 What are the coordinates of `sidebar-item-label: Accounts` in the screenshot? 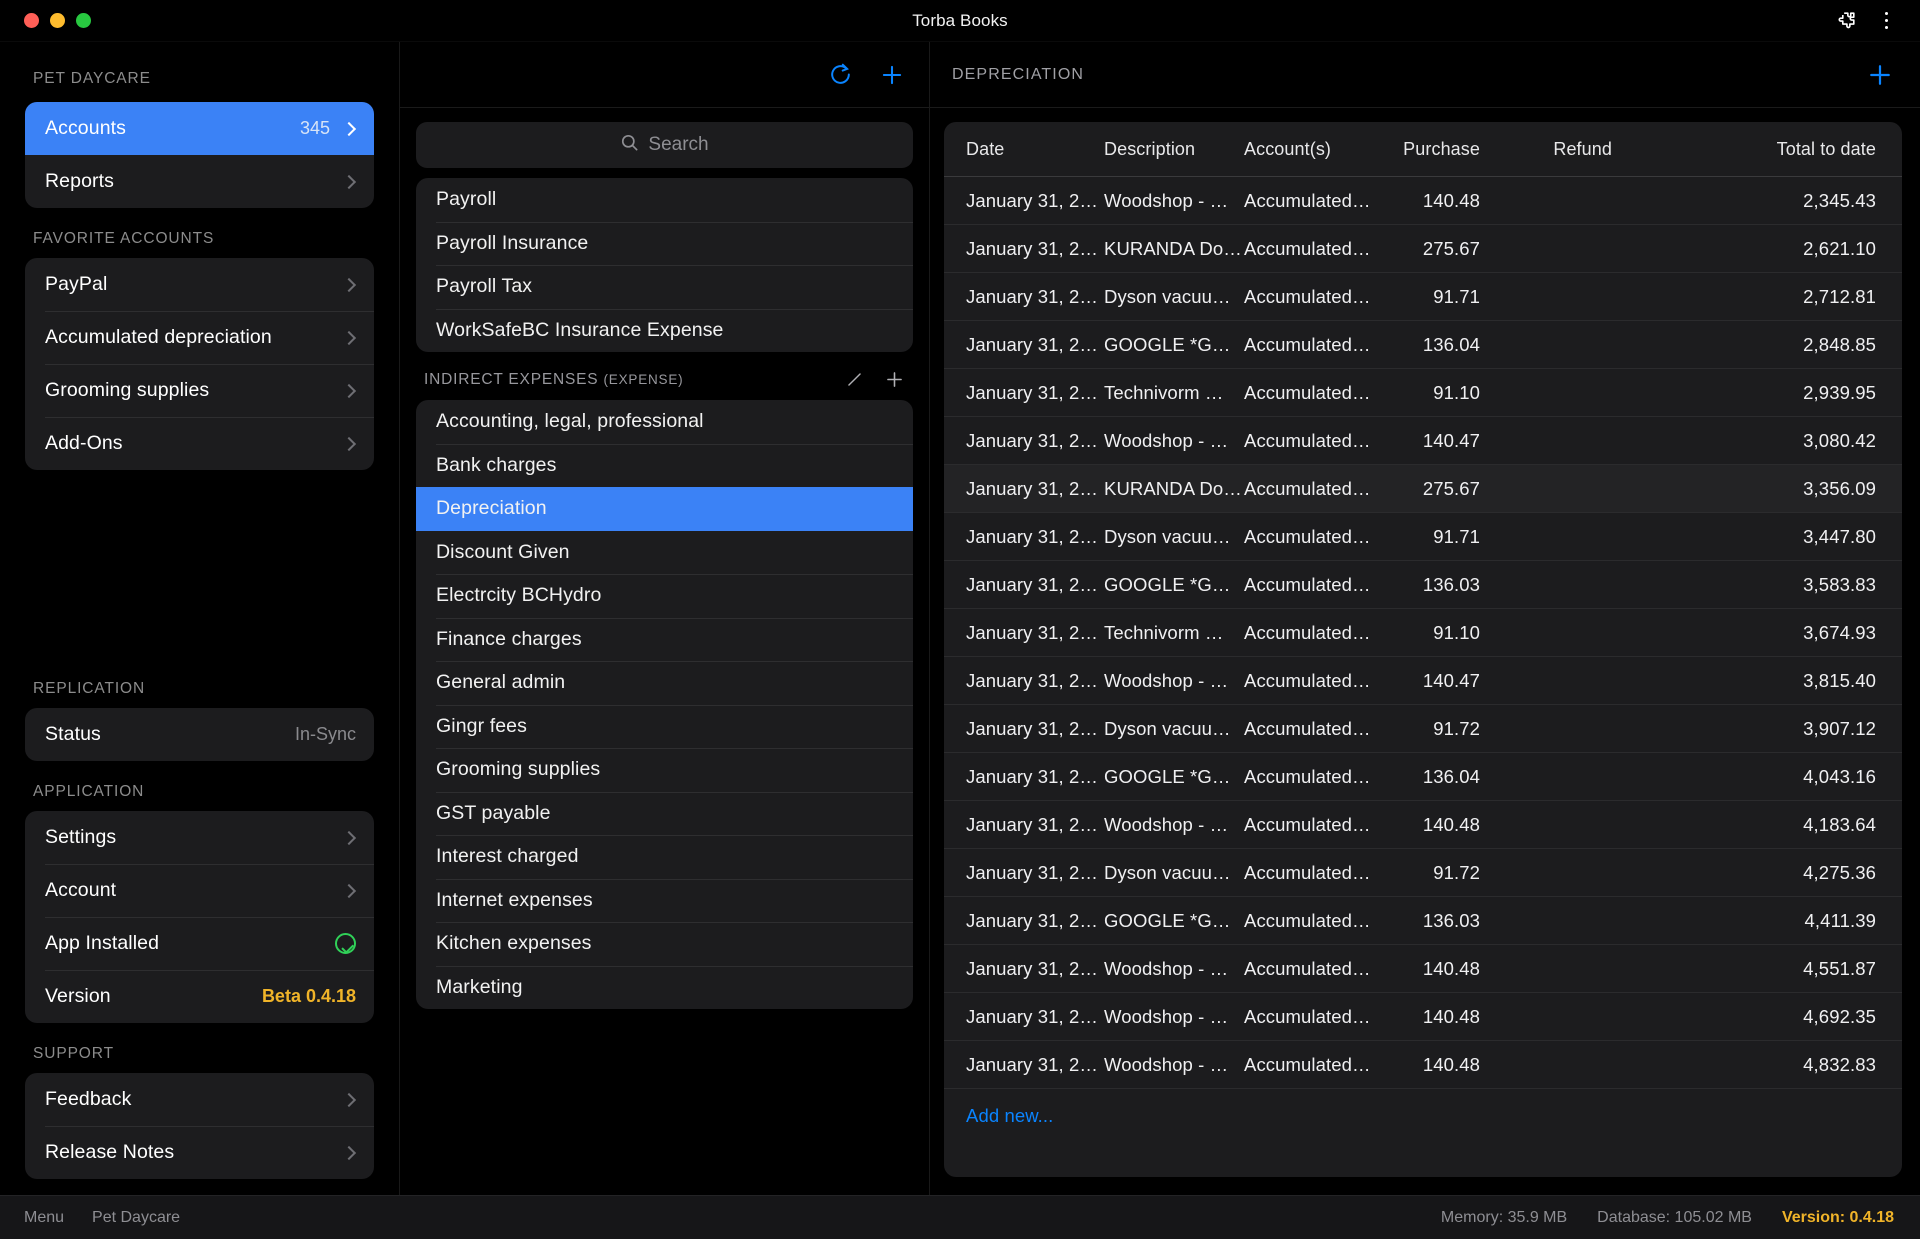 It's located at (86, 128).